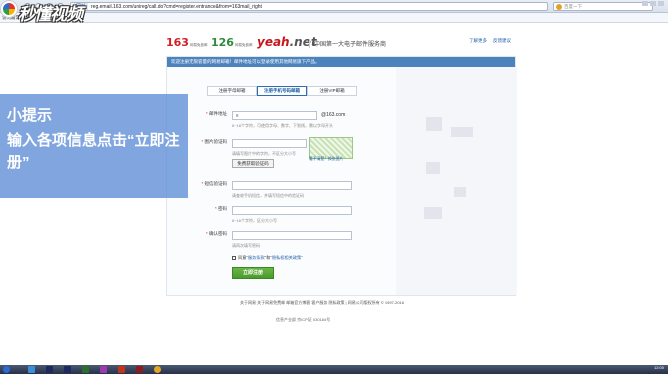 This screenshot has height=374, width=668. What do you see at coordinates (49, 369) in the screenshot?
I see `photoshop-icon` at bounding box center [49, 369].